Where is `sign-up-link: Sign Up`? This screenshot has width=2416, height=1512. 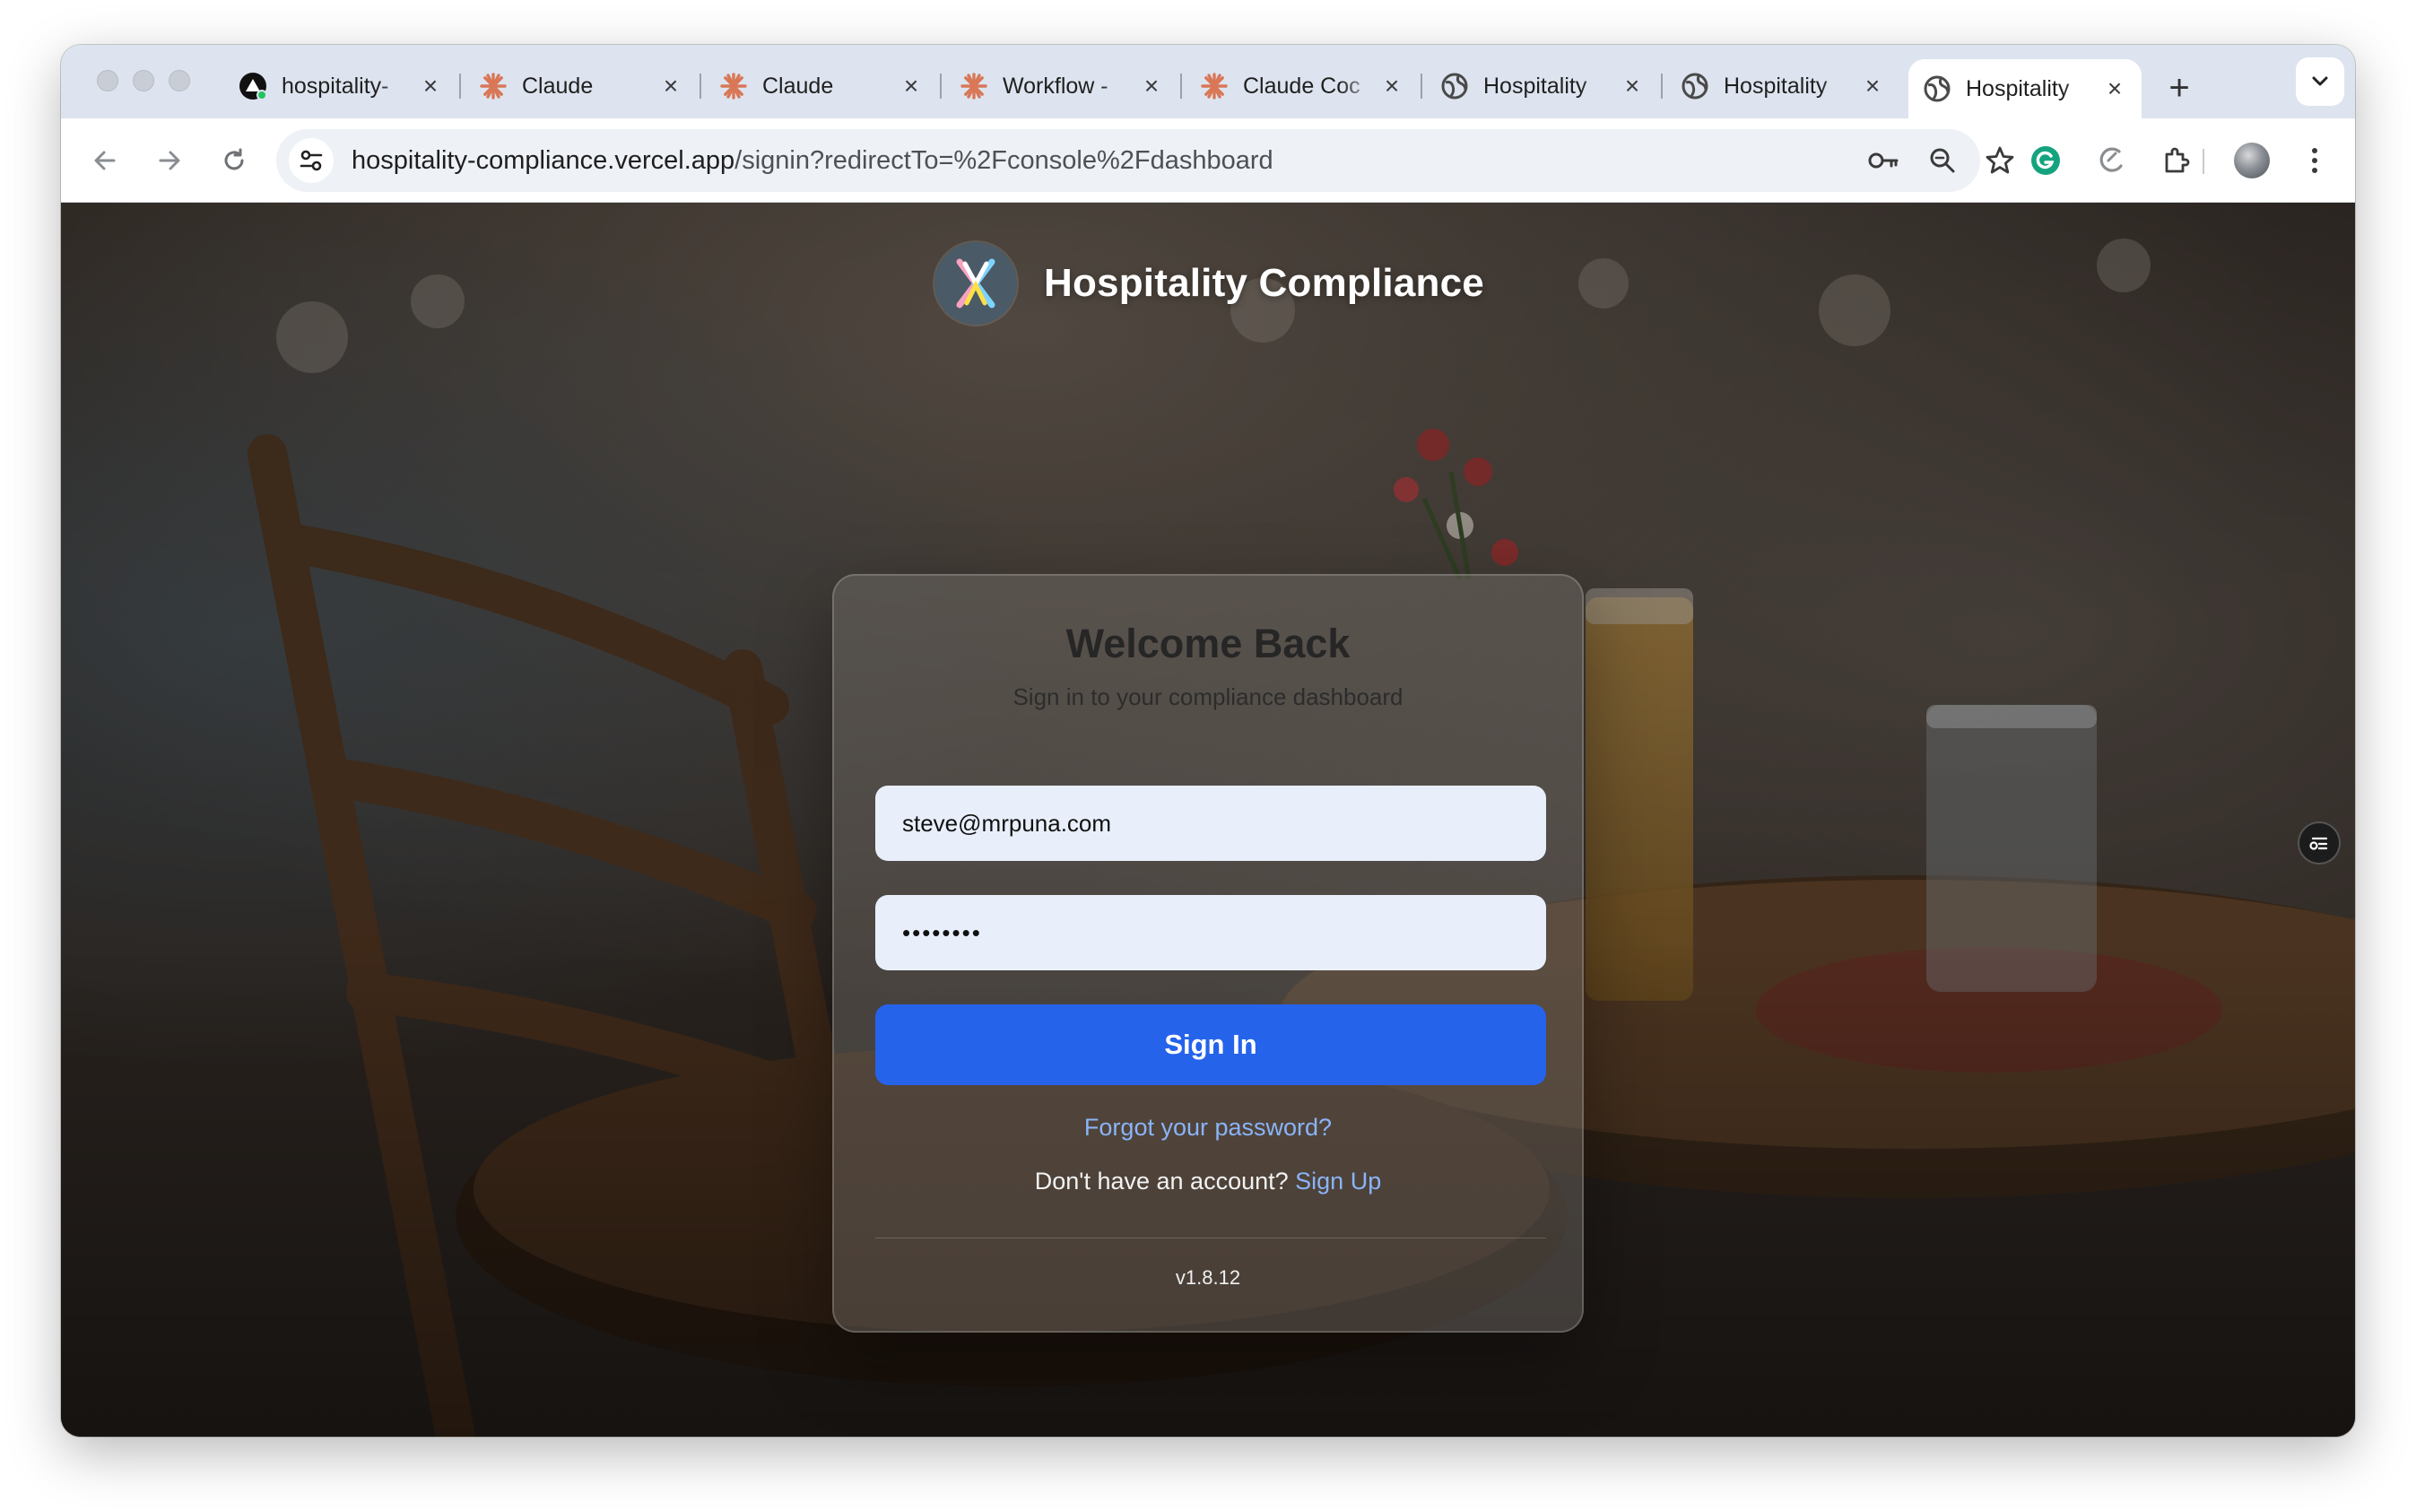
sign-up-link: Sign Up is located at coordinates (1338, 1181).